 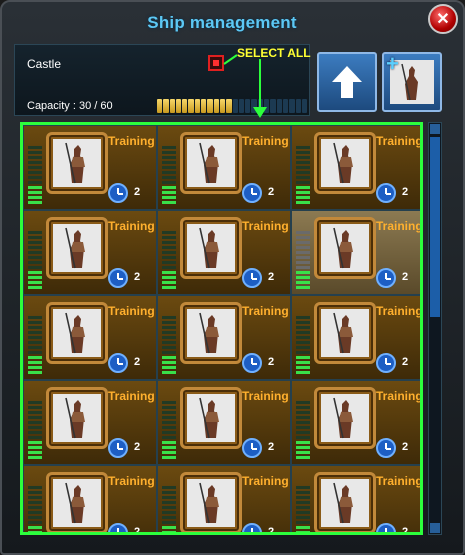 What do you see at coordinates (443, 19) in the screenshot?
I see `close-button: ✕` at bounding box center [443, 19].